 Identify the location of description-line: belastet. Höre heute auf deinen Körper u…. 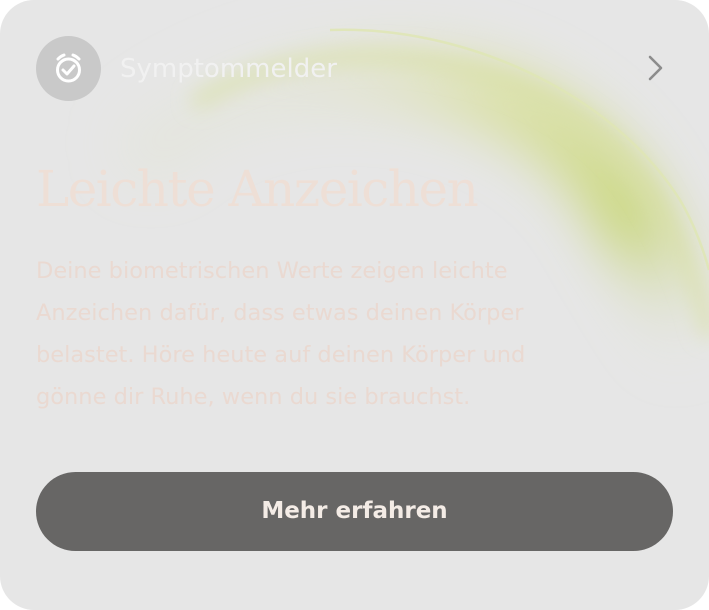
(281, 355).